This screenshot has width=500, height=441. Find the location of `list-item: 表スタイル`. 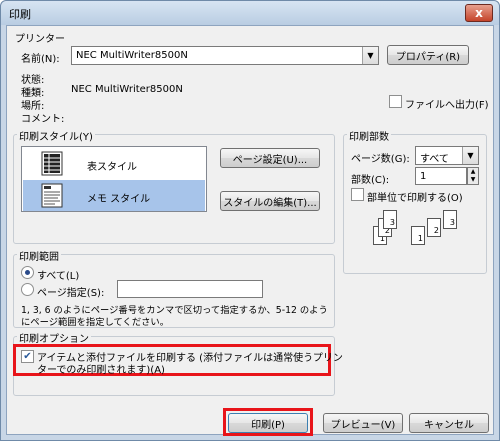

list-item: 表スタイル is located at coordinates (114, 163).